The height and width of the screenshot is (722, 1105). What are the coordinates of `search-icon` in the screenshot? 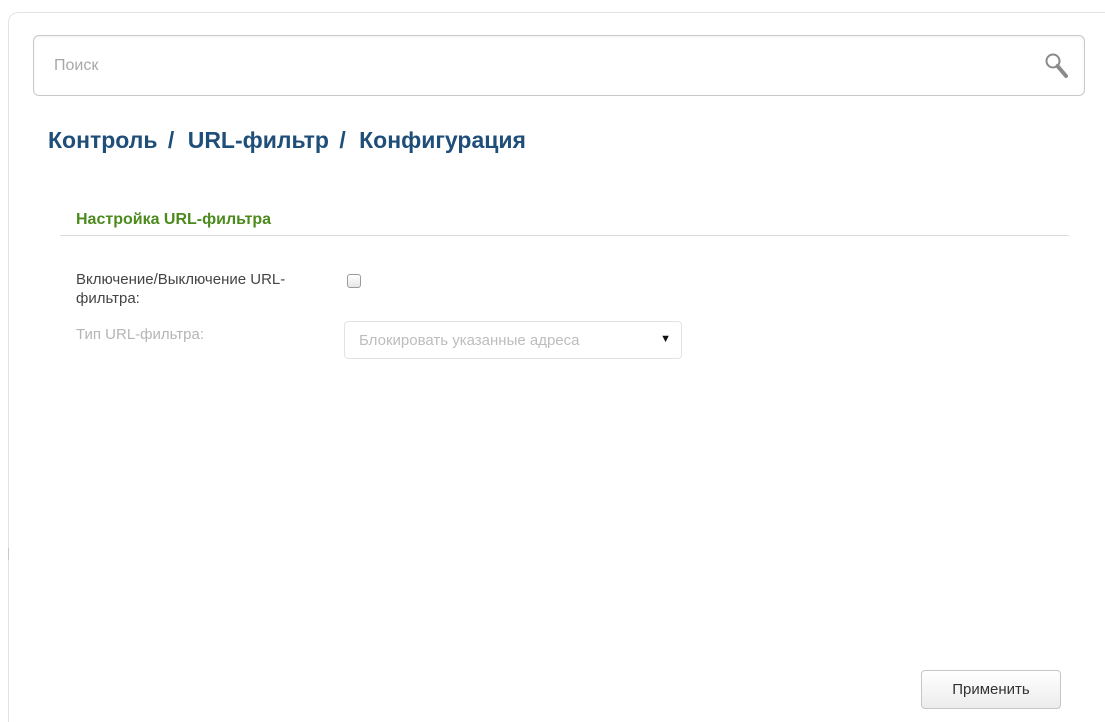 It's located at (1057, 66).